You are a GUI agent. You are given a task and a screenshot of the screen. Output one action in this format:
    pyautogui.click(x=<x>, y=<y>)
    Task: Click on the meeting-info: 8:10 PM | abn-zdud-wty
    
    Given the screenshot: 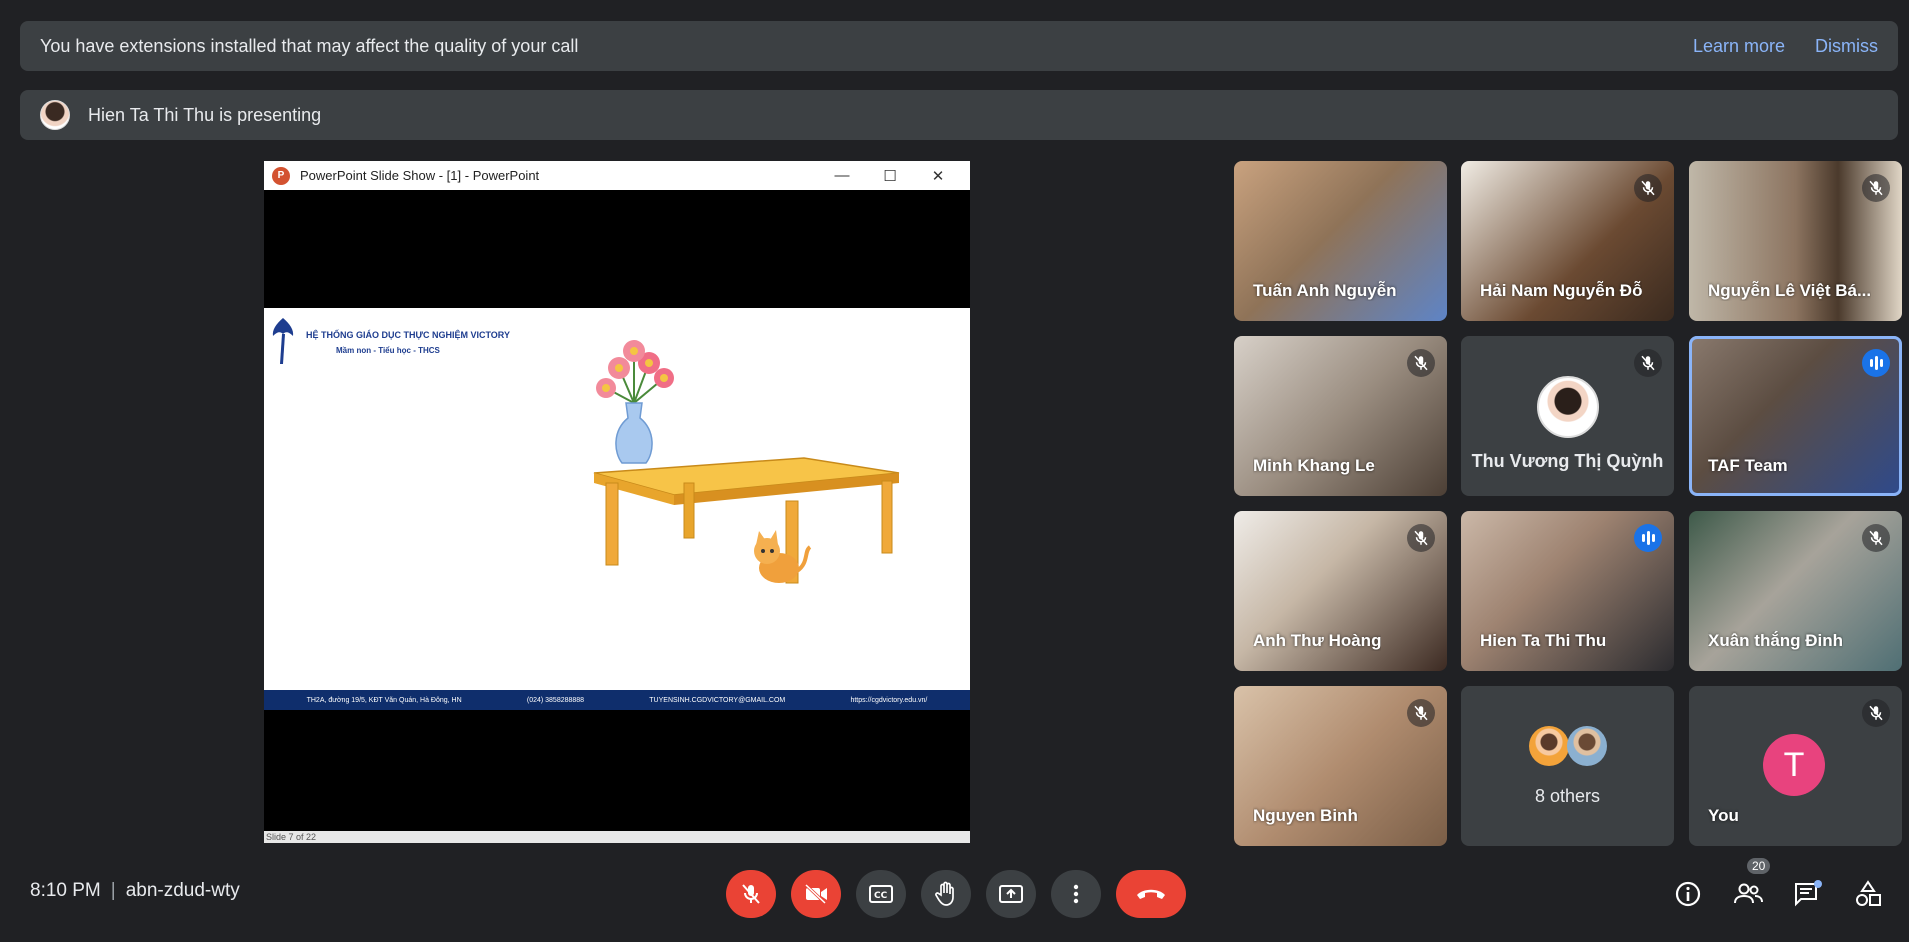 What is the action you would take?
    pyautogui.click(x=135, y=890)
    